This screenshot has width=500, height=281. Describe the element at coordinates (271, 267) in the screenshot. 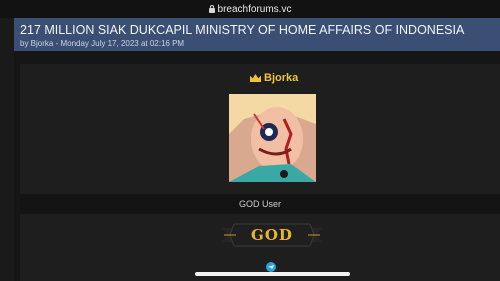

I see `telegram-icon` at that location.